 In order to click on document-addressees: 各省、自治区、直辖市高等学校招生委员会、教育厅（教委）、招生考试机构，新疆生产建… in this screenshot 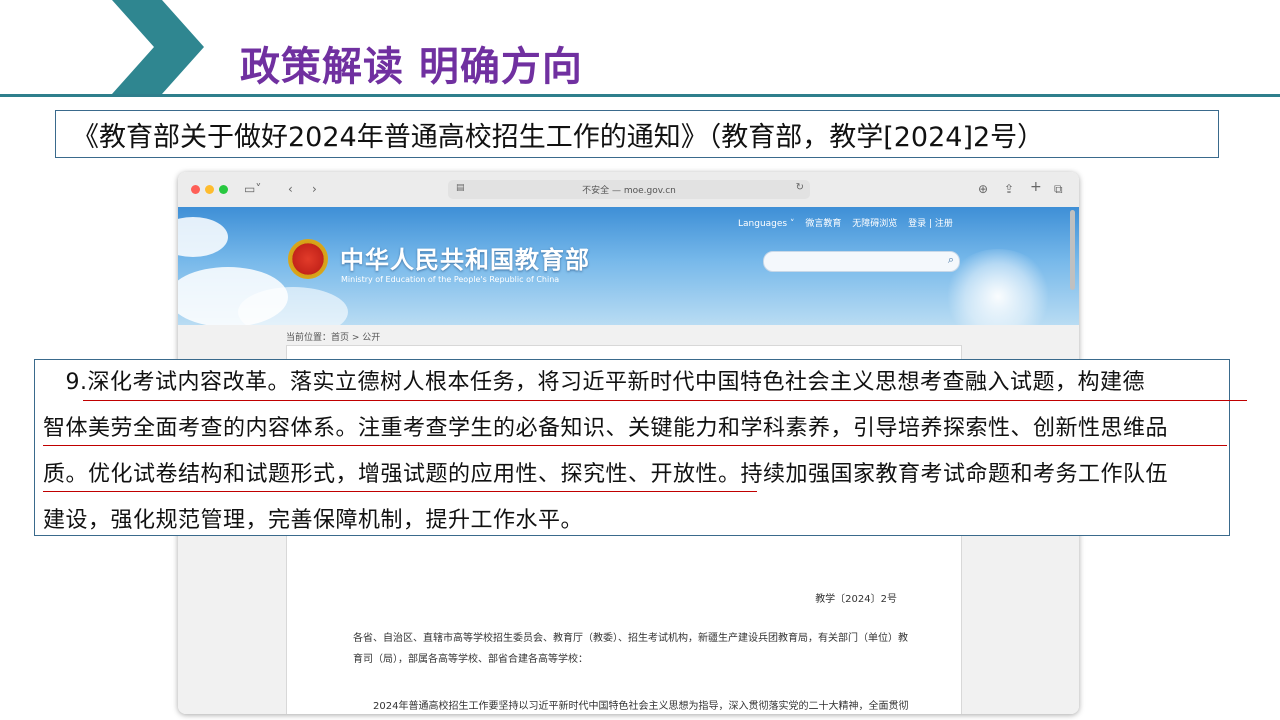, I will do `click(630, 649)`.